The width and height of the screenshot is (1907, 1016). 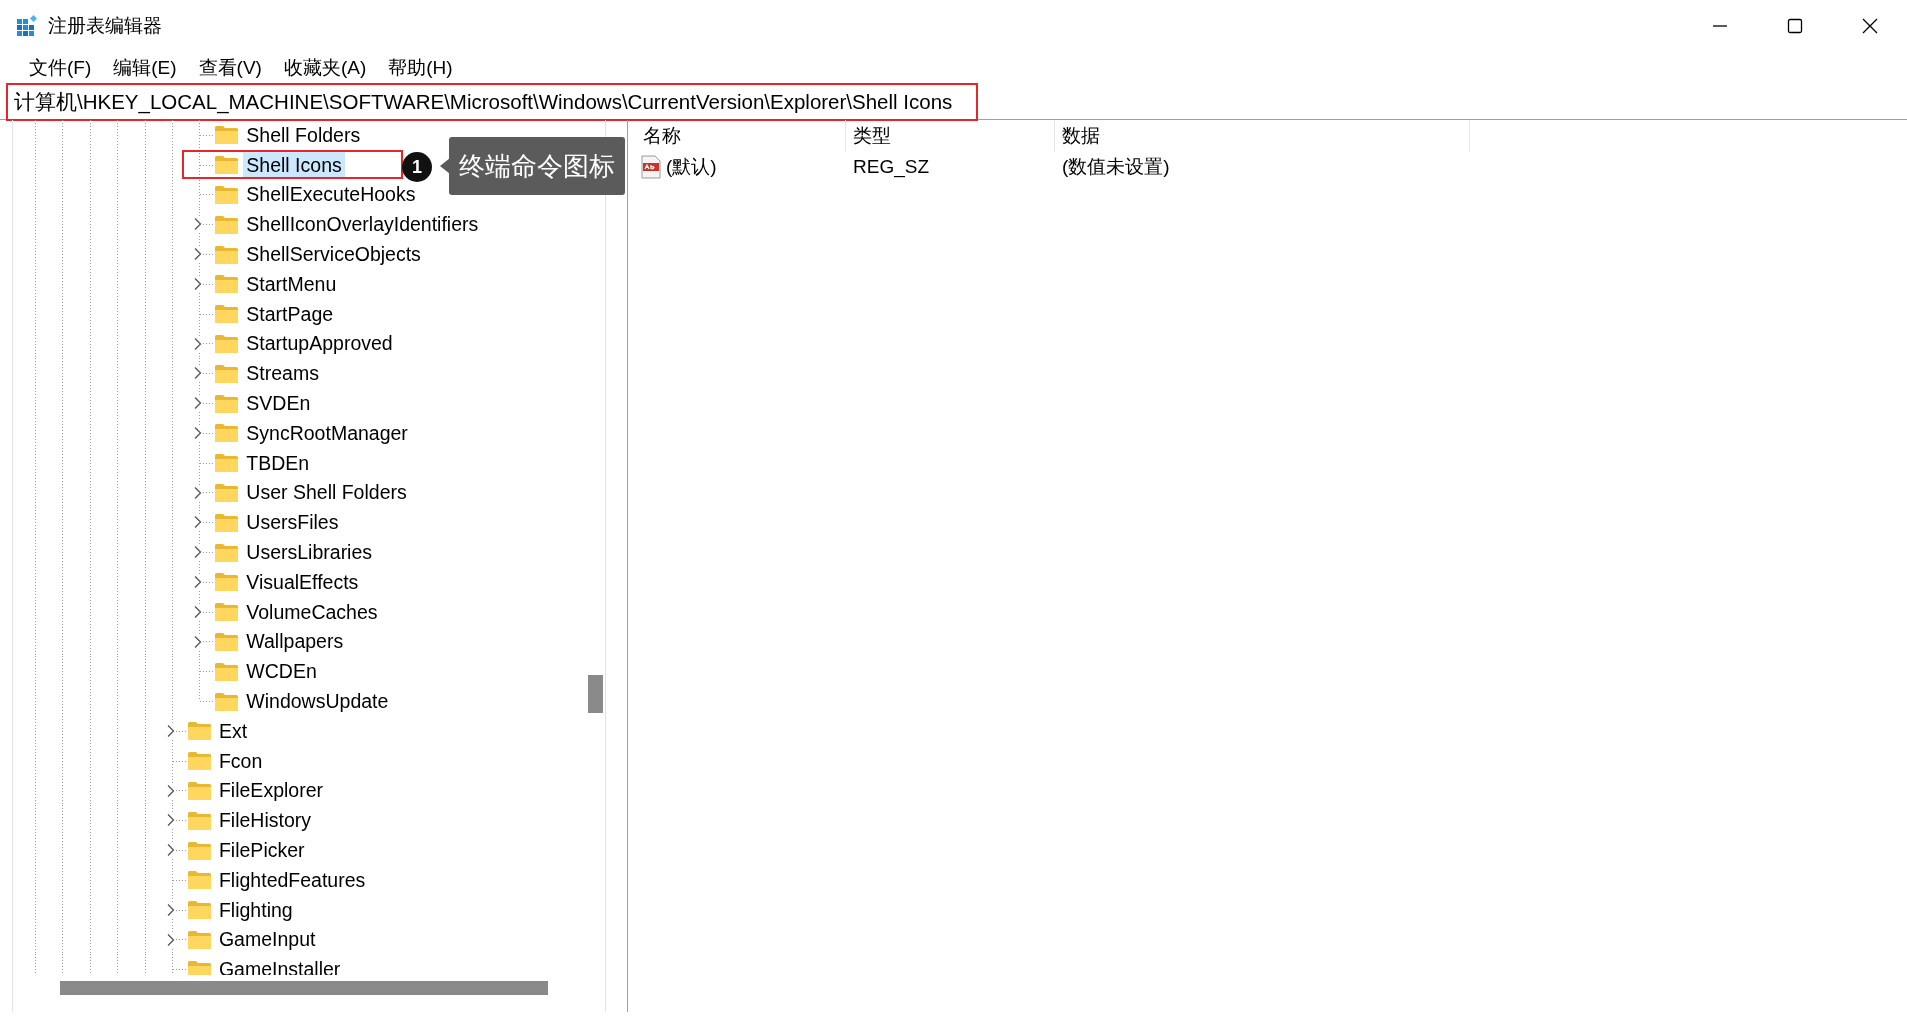 I want to click on step-marker: 1, so click(x=417, y=167).